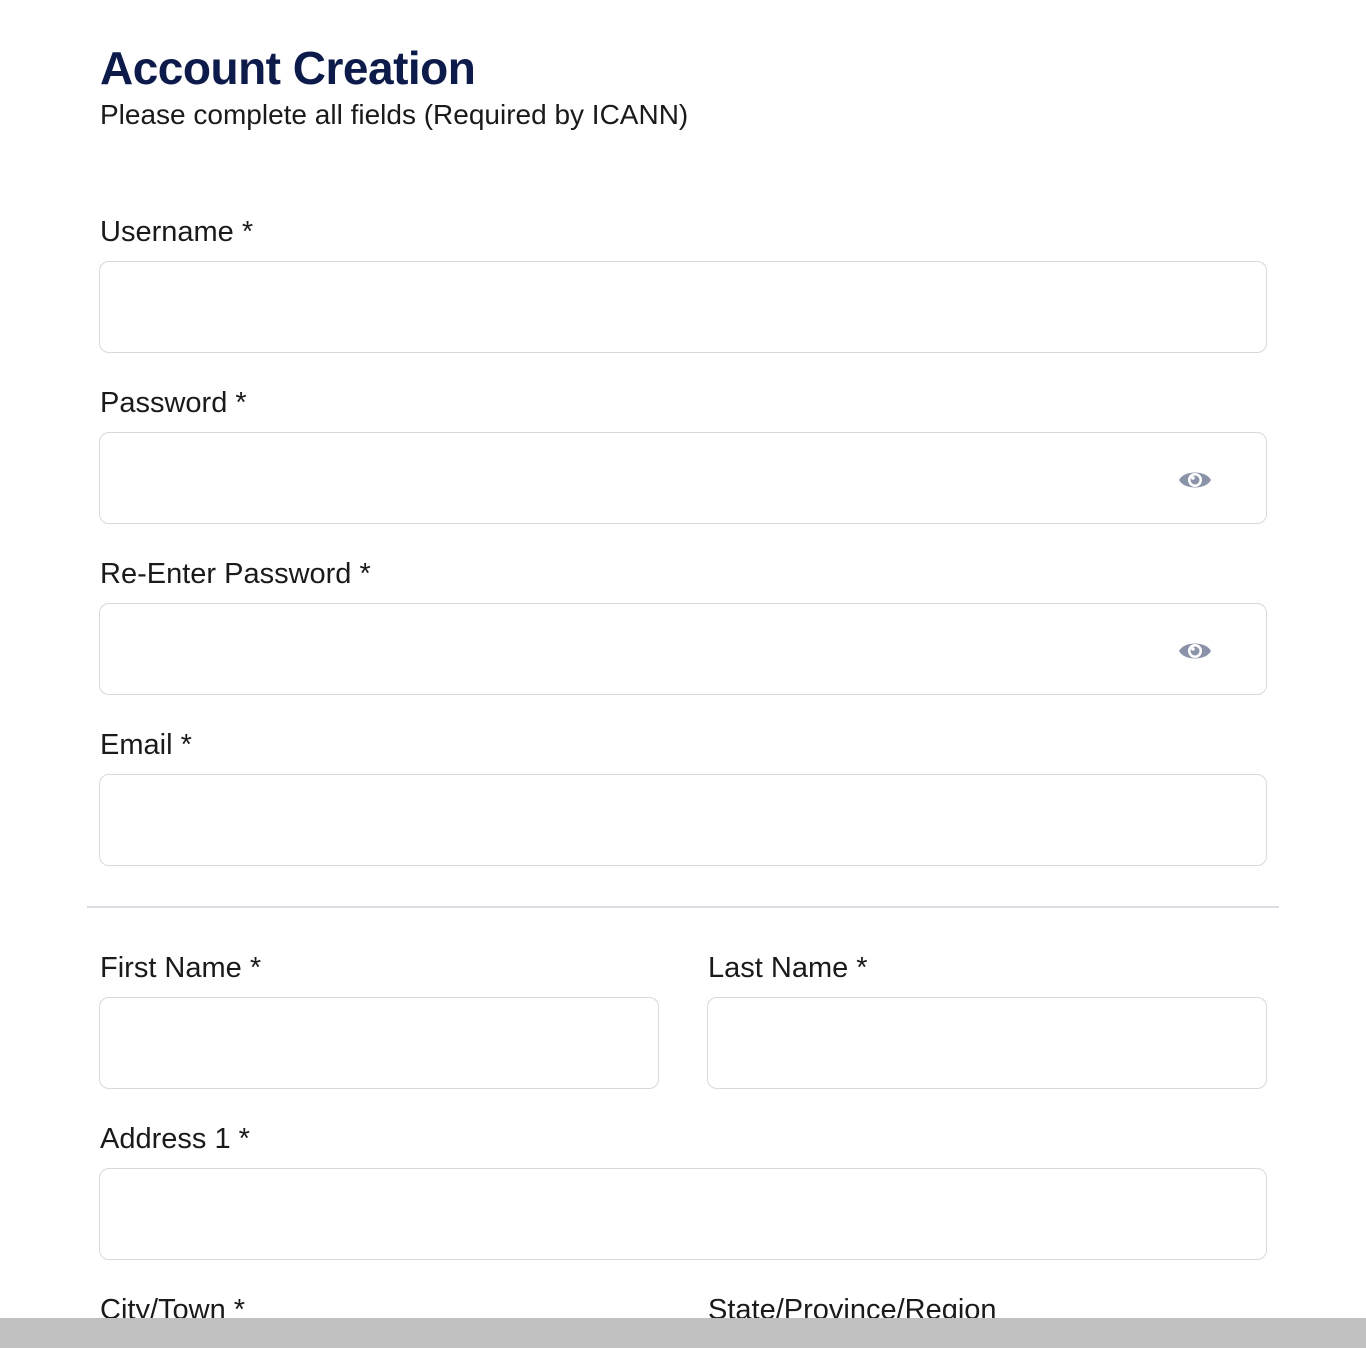  I want to click on last-name-input, so click(987, 1043).